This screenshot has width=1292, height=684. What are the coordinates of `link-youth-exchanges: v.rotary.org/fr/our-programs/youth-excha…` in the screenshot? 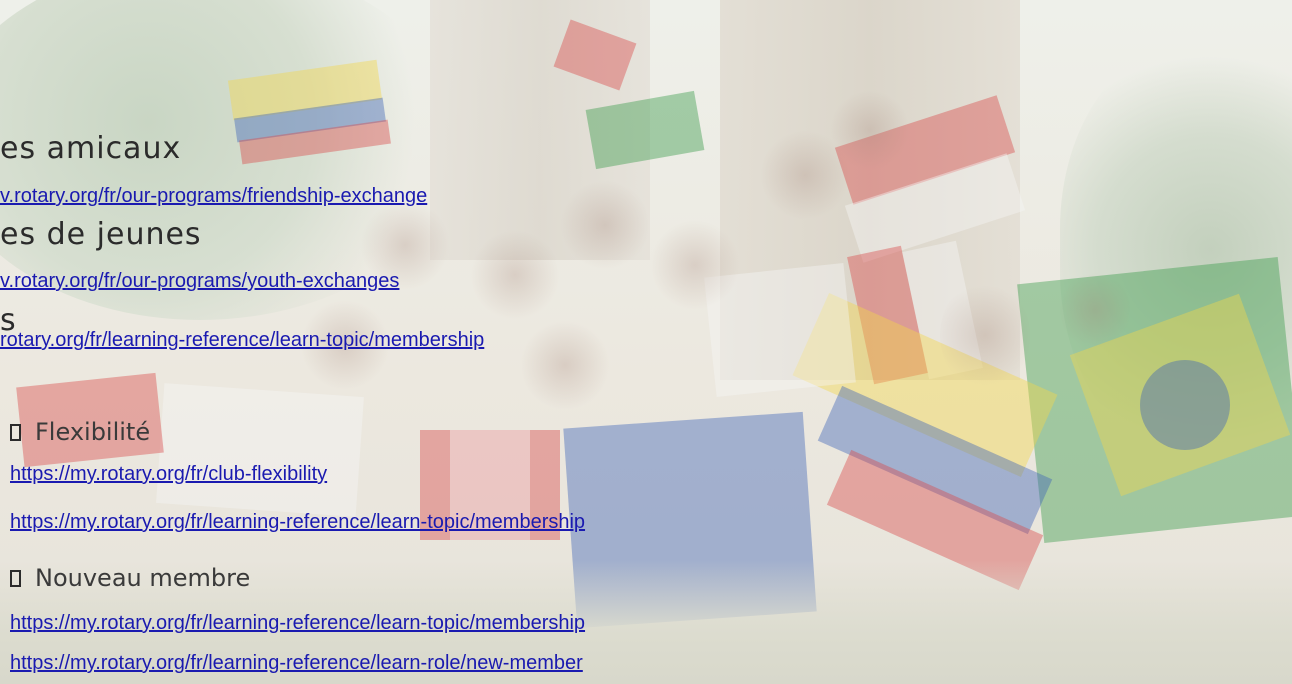 It's located at (199, 281).